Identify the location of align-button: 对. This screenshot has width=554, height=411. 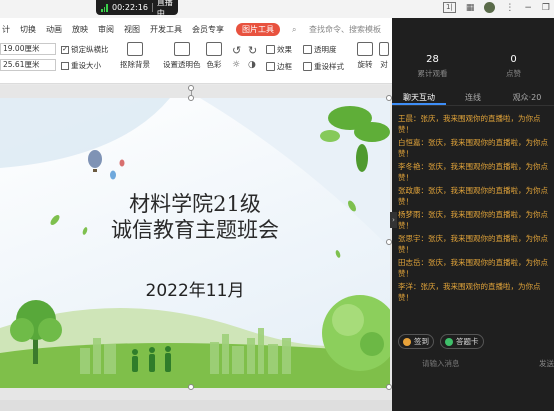
(384, 56).